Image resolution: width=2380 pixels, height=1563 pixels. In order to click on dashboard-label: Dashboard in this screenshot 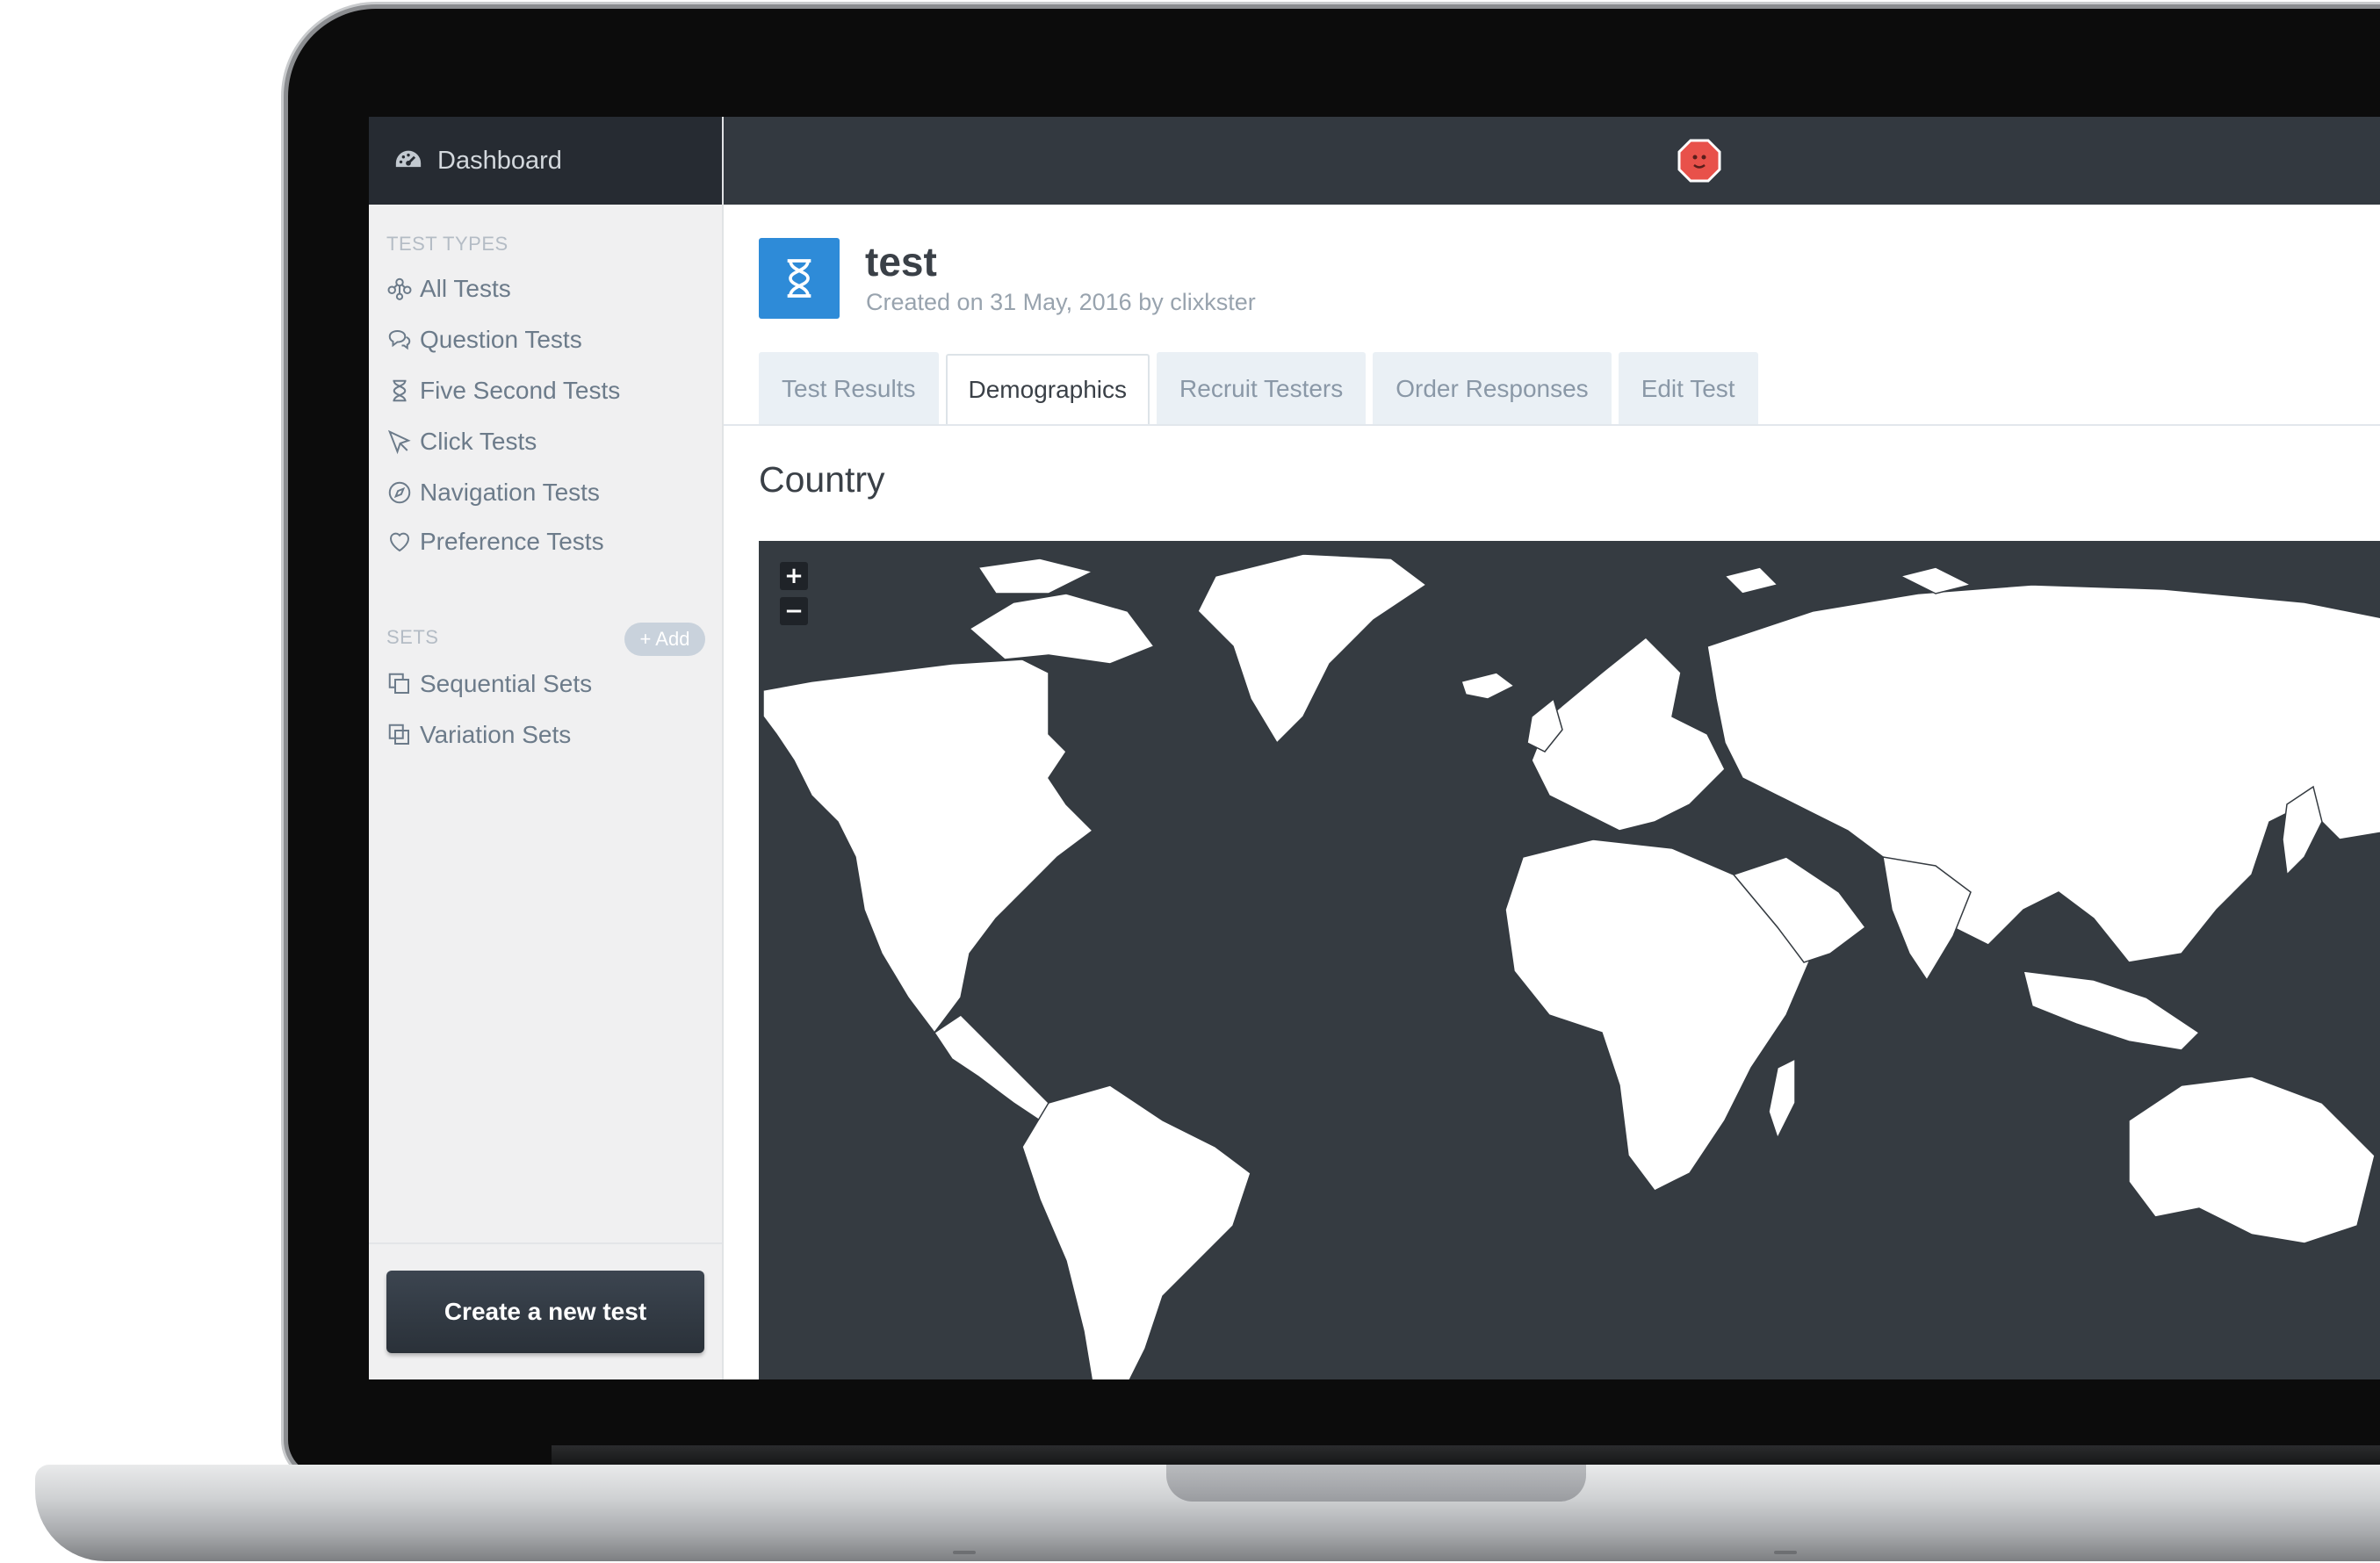, I will do `click(499, 161)`.